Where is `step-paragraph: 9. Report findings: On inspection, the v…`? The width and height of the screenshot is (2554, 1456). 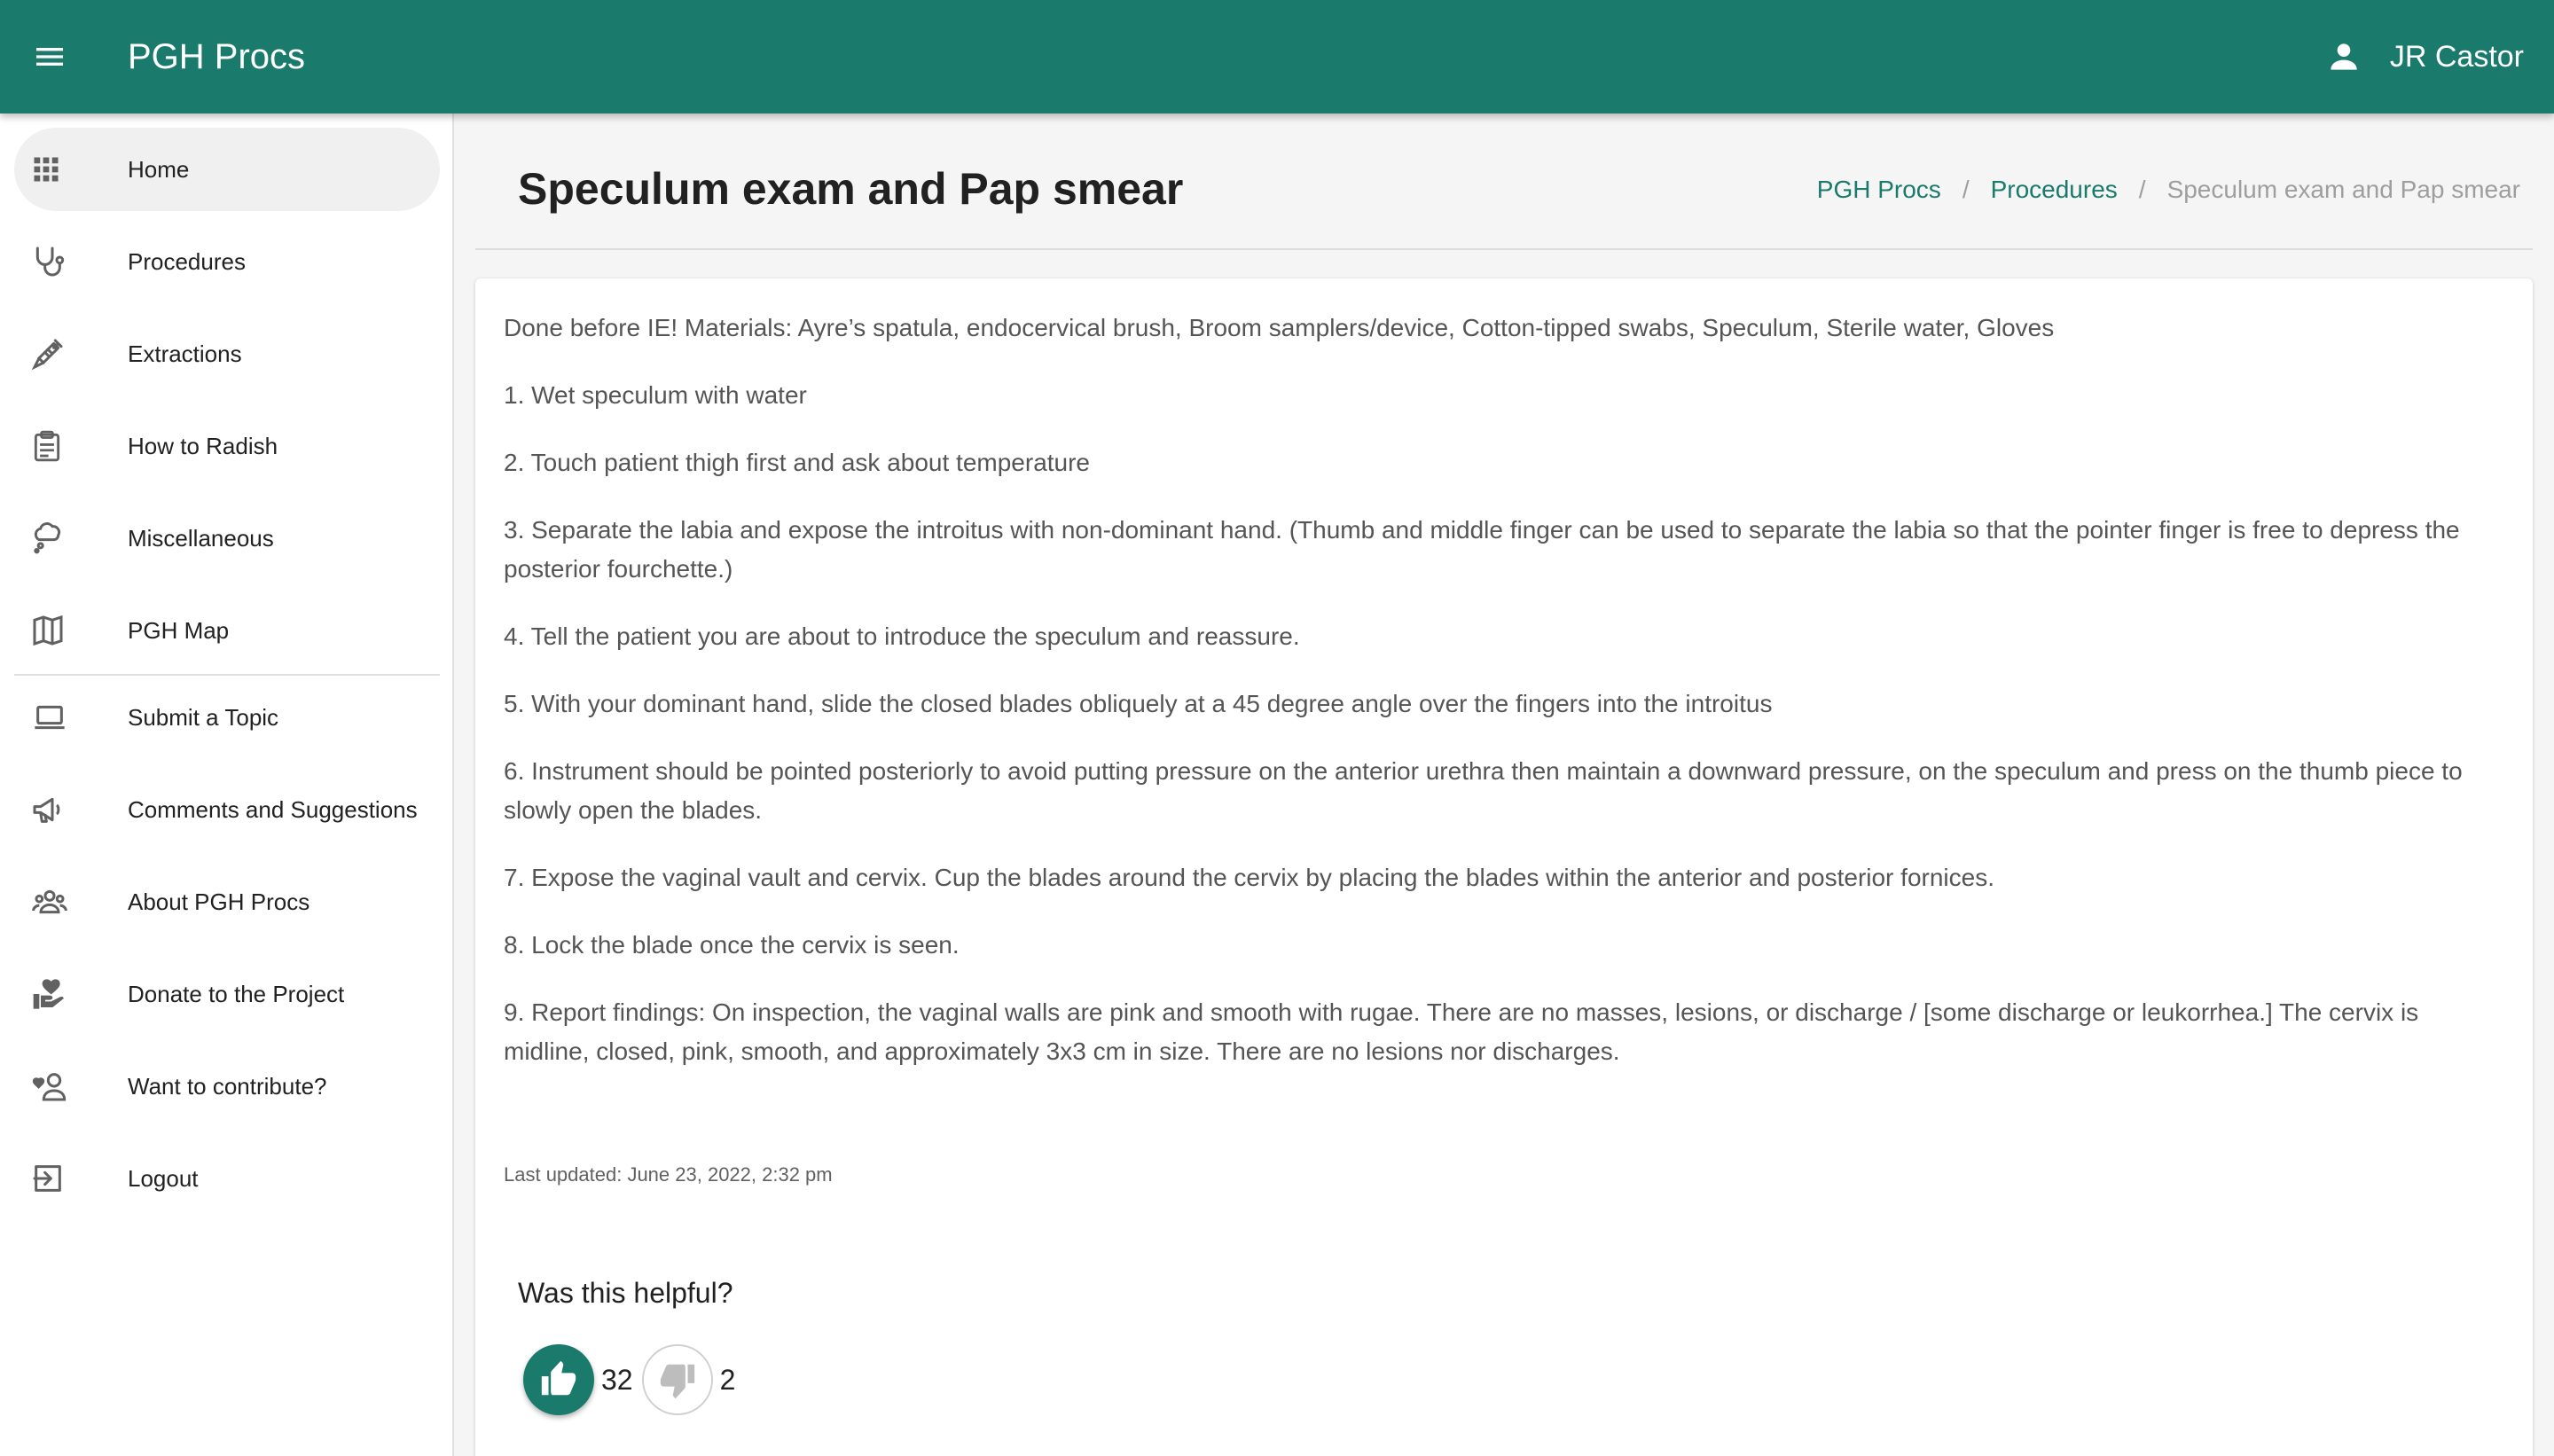 step-paragraph: 9. Report findings: On inspection, the v… is located at coordinates (1461, 1031).